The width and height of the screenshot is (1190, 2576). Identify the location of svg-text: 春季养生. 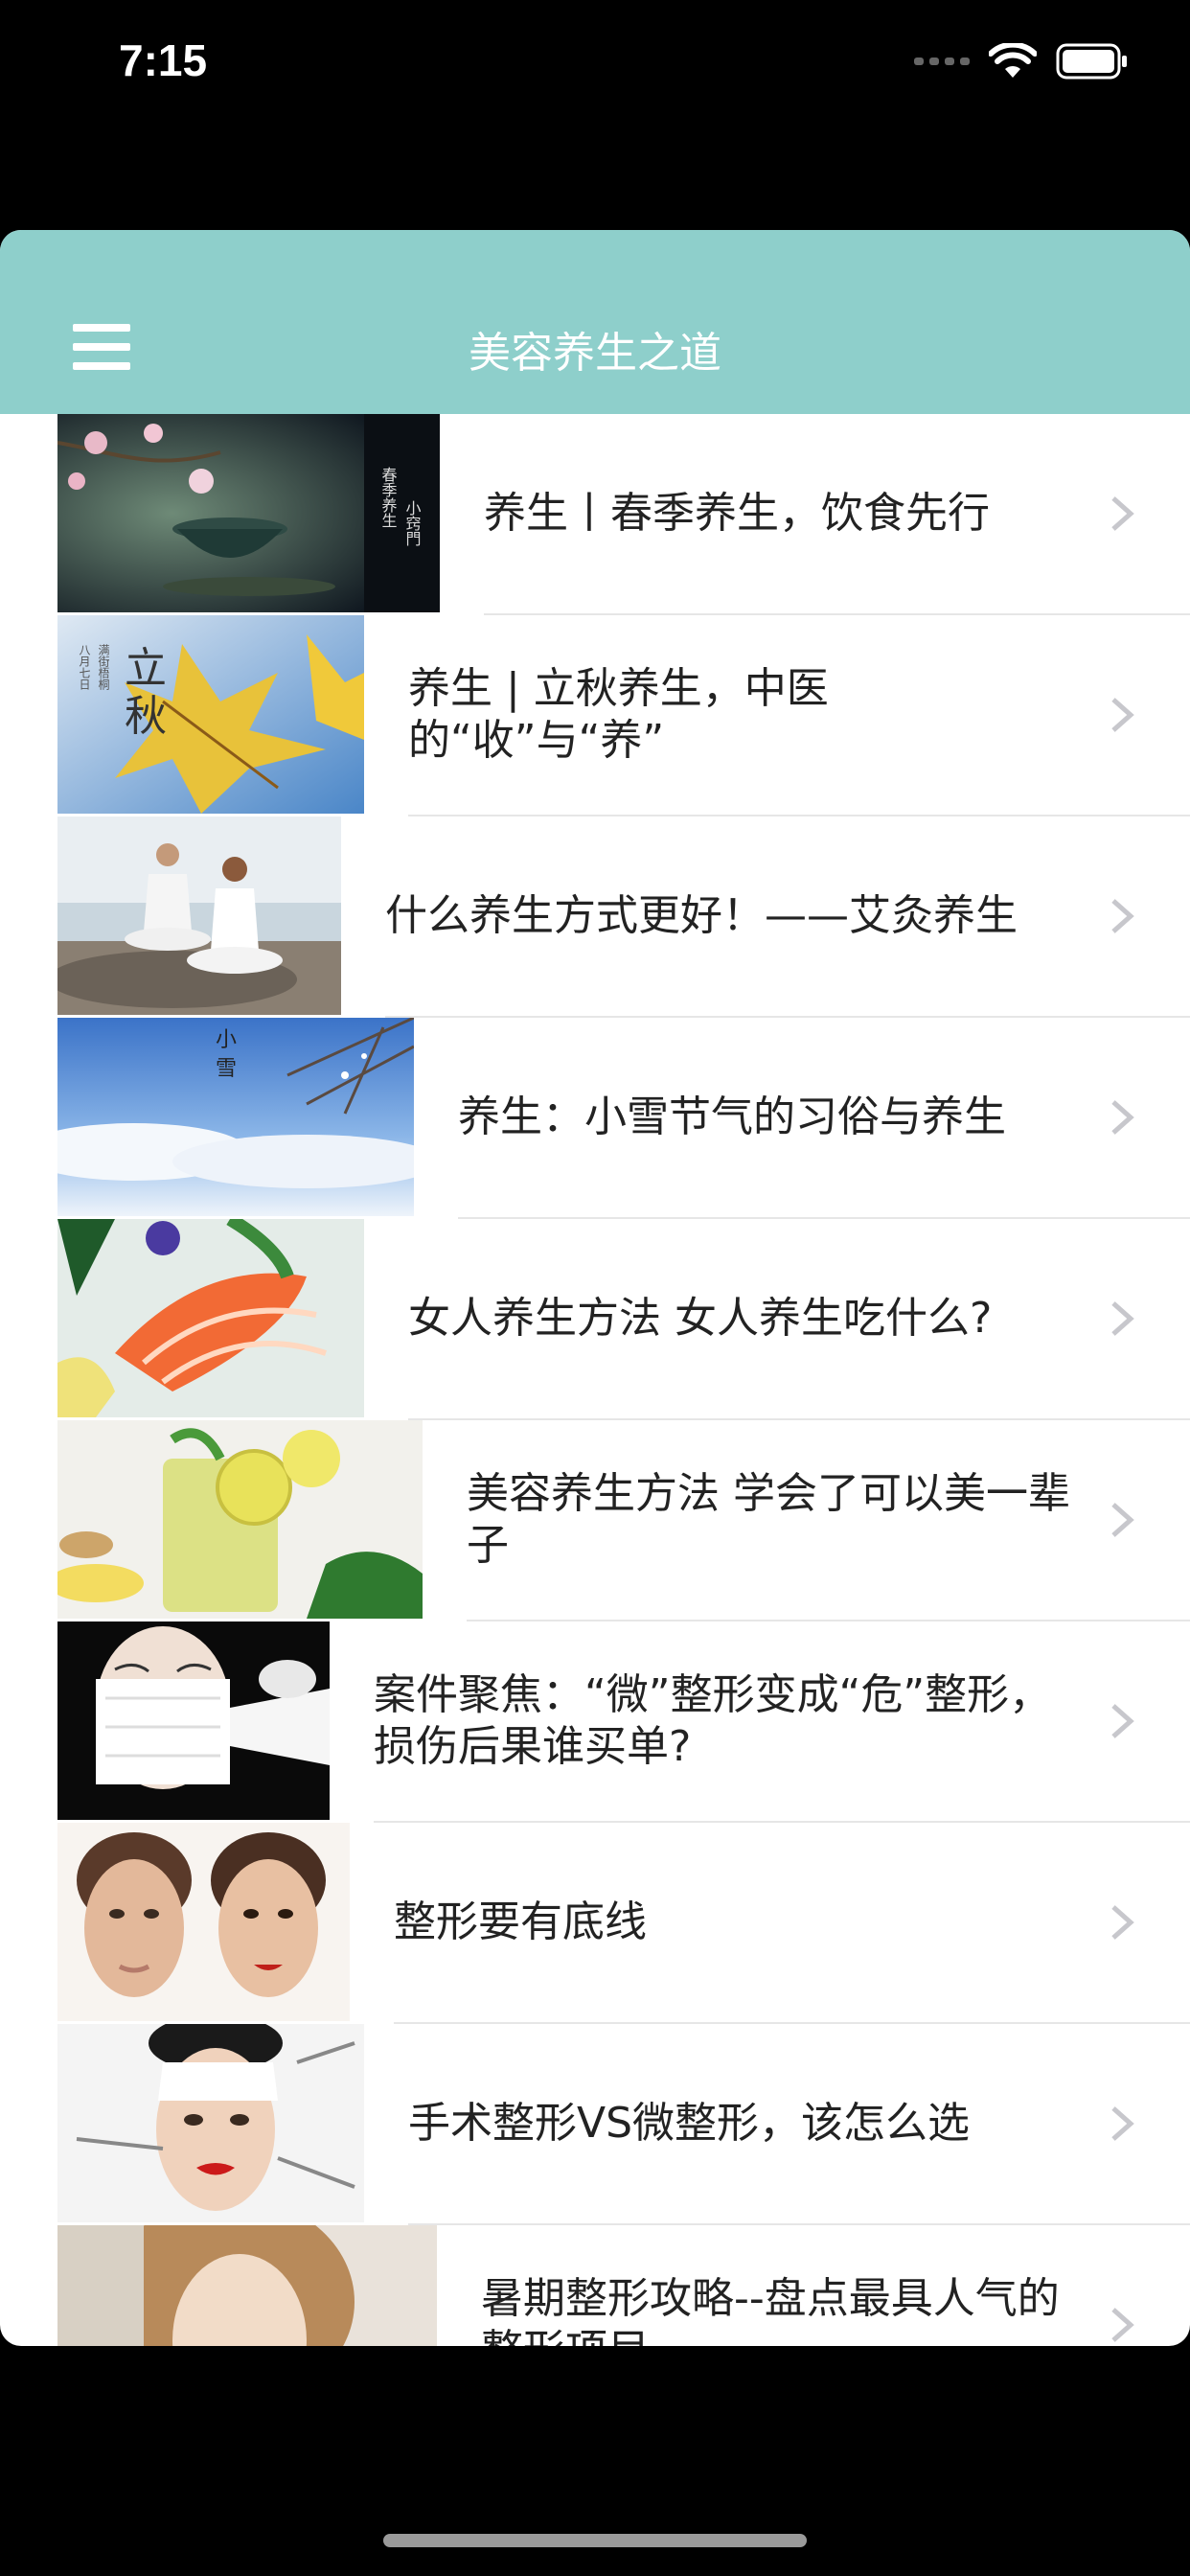
(389, 497).